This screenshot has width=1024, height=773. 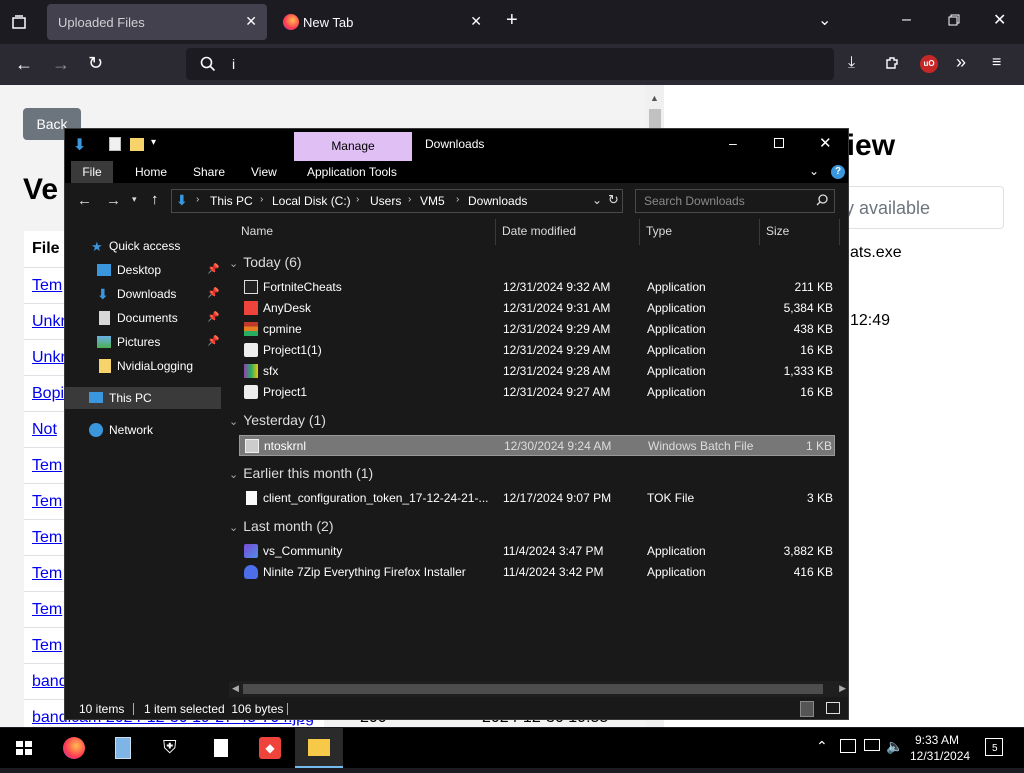 What do you see at coordinates (533, 689) in the screenshot?
I see `scrollbar-thumb` at bounding box center [533, 689].